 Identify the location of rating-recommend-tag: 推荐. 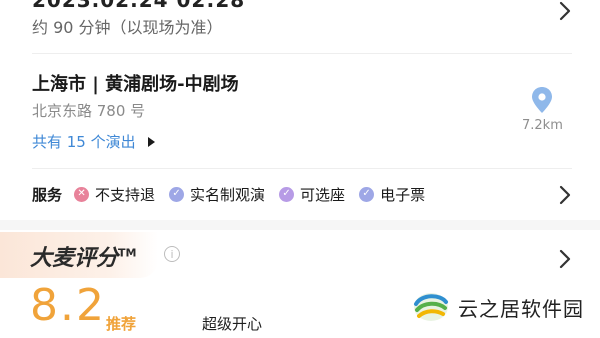
(121, 324).